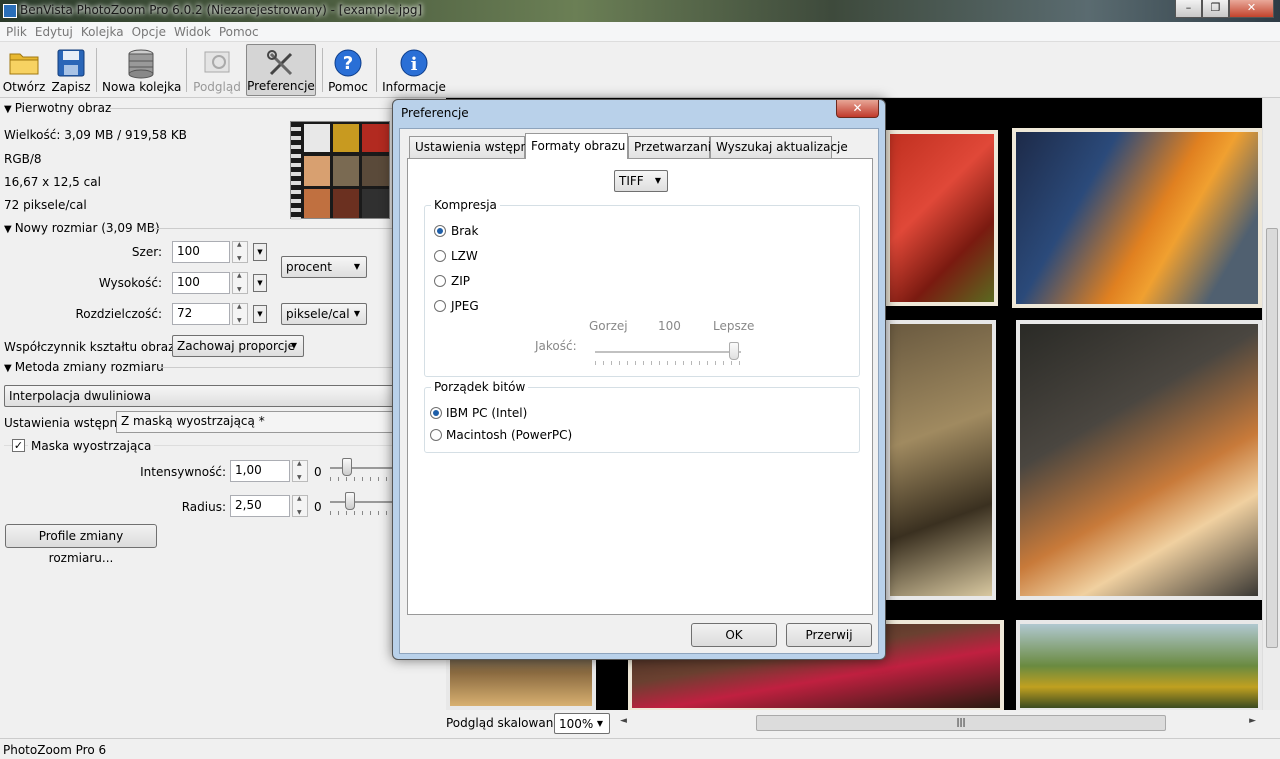 This screenshot has height=759, width=1280. I want to click on width-link-button: ▼, so click(260, 252).